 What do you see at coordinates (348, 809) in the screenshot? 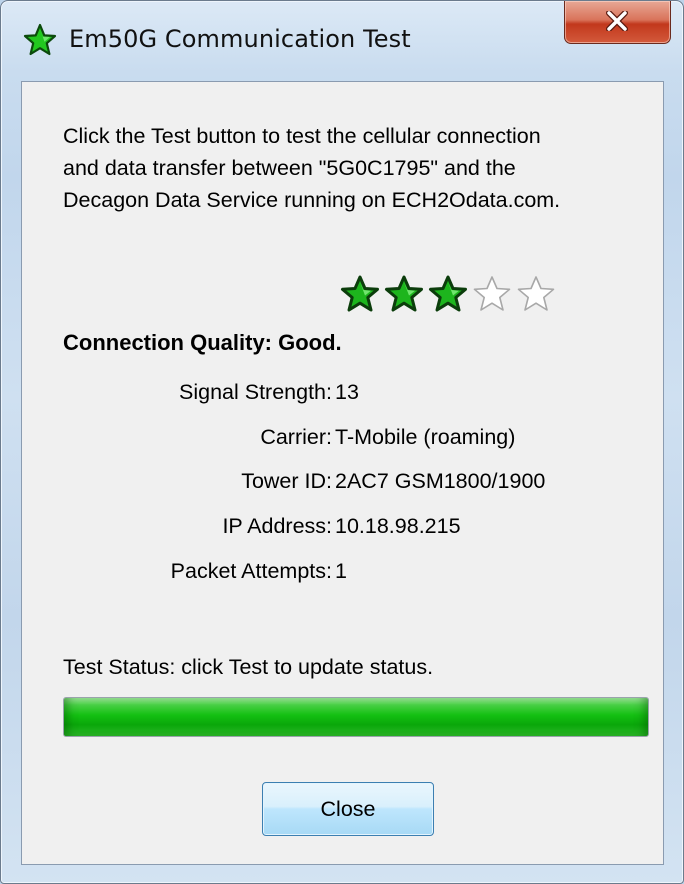
I see `close-button: Close` at bounding box center [348, 809].